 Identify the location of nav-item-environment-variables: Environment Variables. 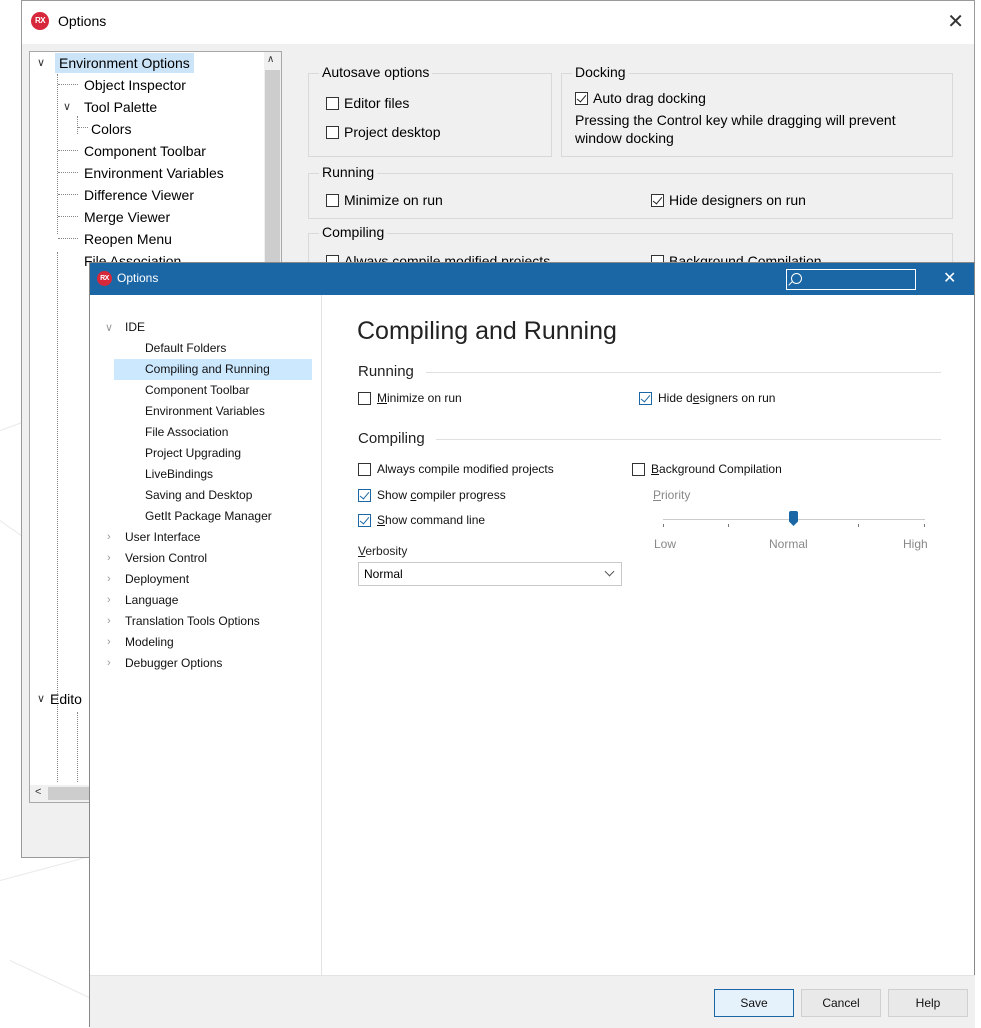
(205, 411).